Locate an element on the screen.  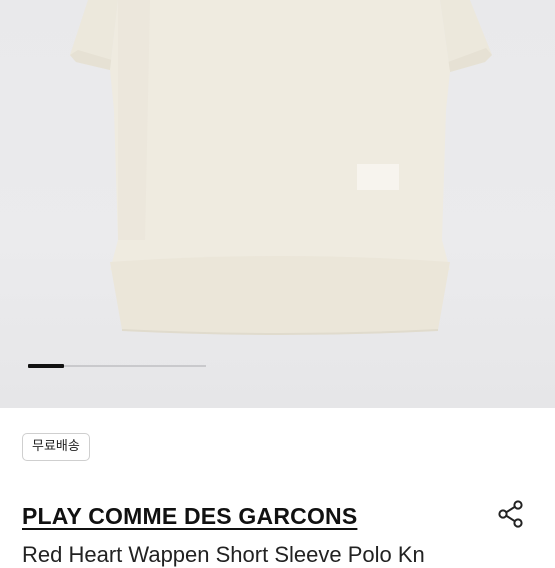
slide-indicator-active is located at coordinates (46, 366).